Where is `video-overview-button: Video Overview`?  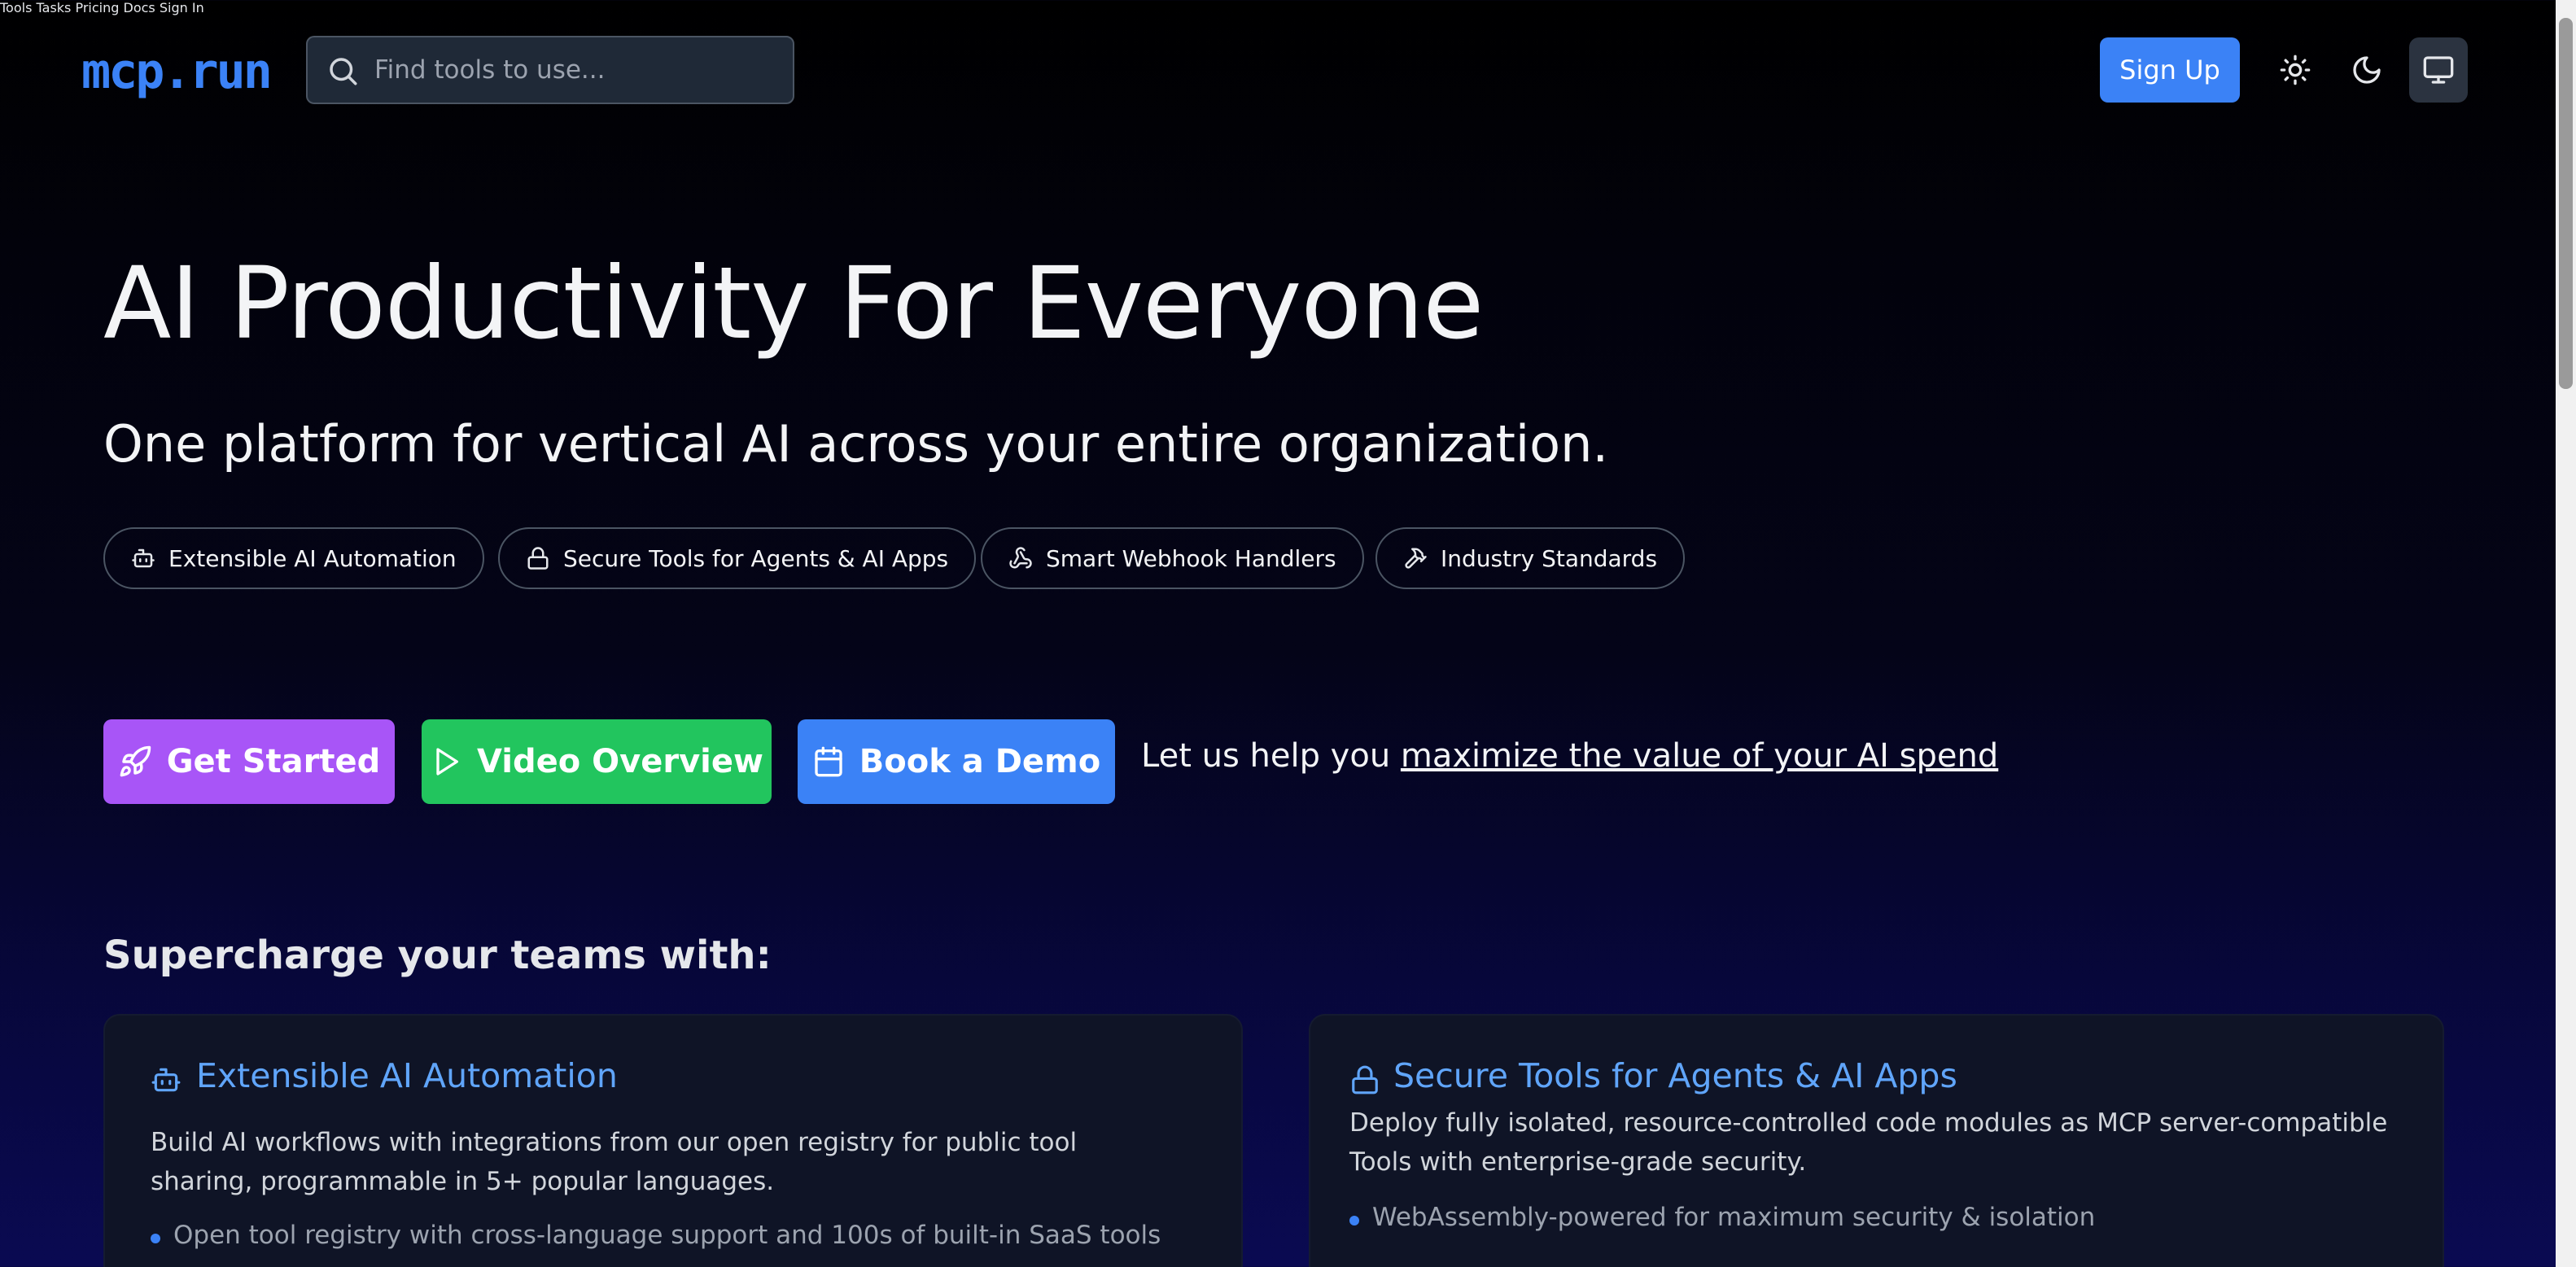 video-overview-button: Video Overview is located at coordinates (597, 761).